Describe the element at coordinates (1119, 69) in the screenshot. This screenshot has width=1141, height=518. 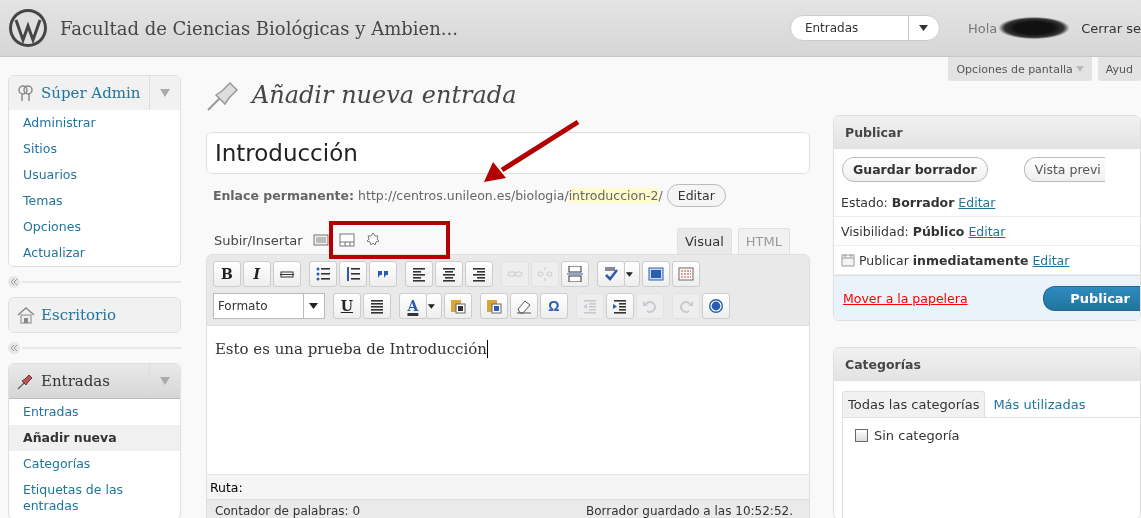
I see `screen-tab: Ayud` at that location.